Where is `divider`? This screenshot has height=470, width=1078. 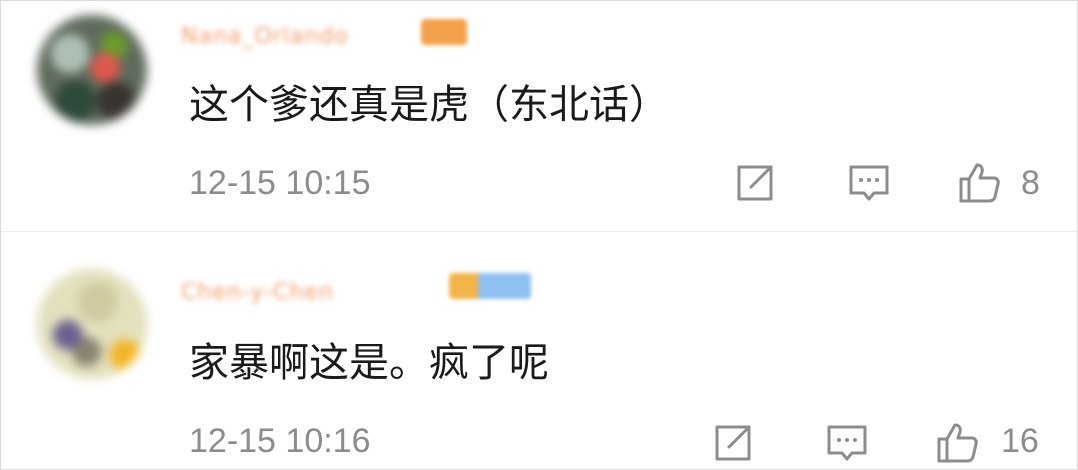 divider is located at coordinates (539, 231).